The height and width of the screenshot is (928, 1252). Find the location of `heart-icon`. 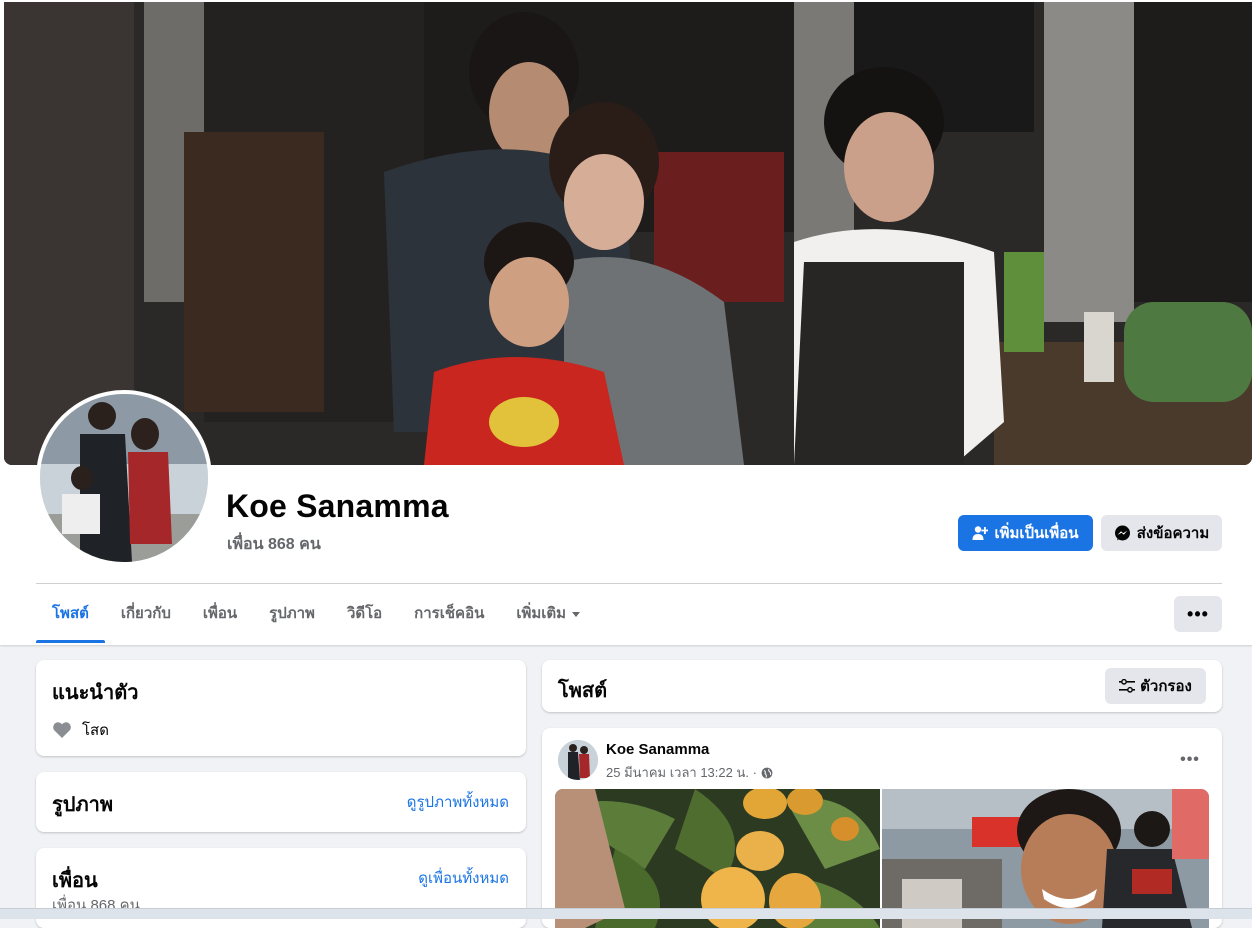

heart-icon is located at coordinates (62, 730).